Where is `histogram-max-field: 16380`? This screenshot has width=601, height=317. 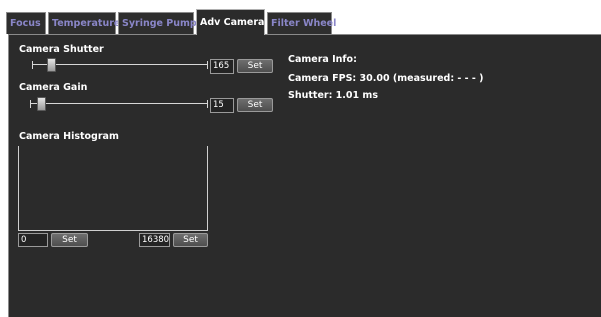 histogram-max-field: 16380 is located at coordinates (154, 240).